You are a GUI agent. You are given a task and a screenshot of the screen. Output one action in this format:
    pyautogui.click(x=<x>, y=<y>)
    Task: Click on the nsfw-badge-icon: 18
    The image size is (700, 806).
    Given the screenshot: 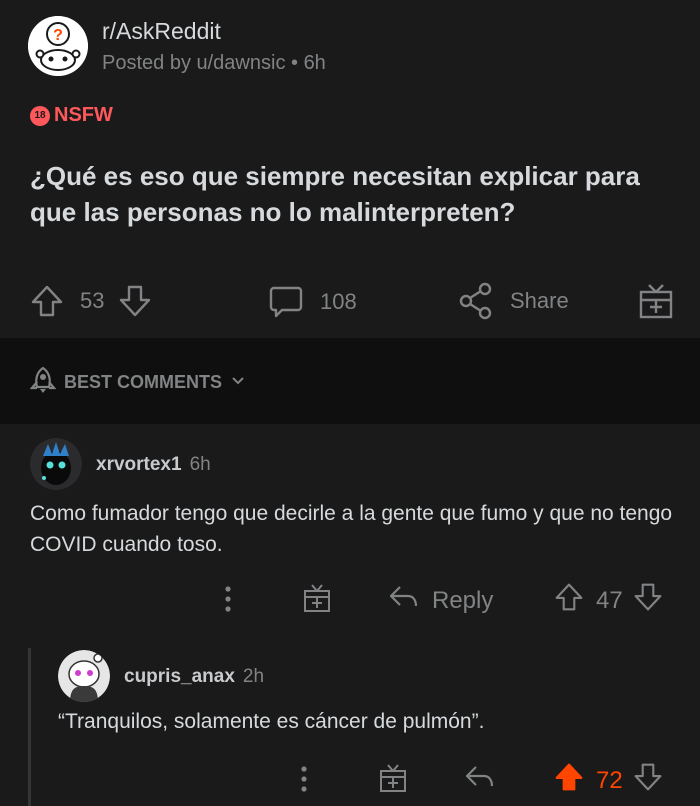 What is the action you would take?
    pyautogui.click(x=40, y=115)
    